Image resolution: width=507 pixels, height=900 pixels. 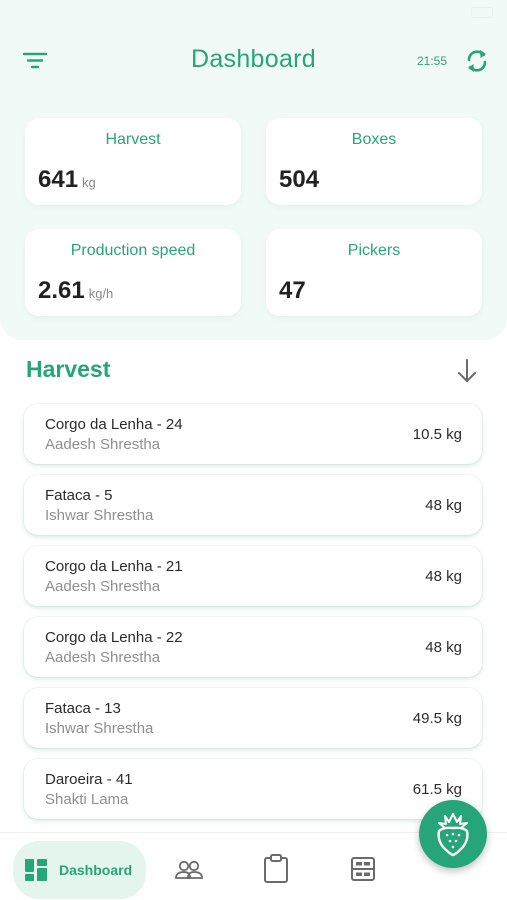 I want to click on strawberry-icon, so click(x=453, y=835).